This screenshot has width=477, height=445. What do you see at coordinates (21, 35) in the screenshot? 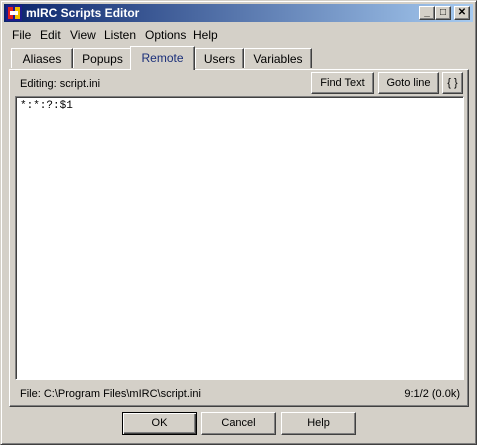
I see `menu-file: File` at bounding box center [21, 35].